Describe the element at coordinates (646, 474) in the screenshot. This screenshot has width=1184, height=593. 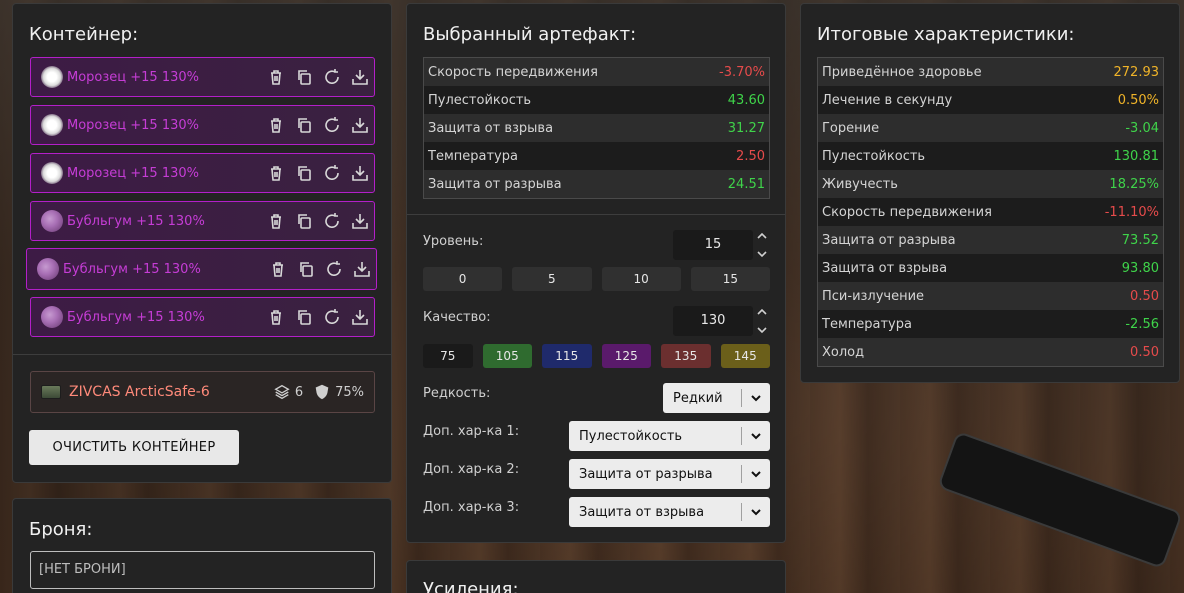
I see `extra2-value: Защита от разрыва` at that location.